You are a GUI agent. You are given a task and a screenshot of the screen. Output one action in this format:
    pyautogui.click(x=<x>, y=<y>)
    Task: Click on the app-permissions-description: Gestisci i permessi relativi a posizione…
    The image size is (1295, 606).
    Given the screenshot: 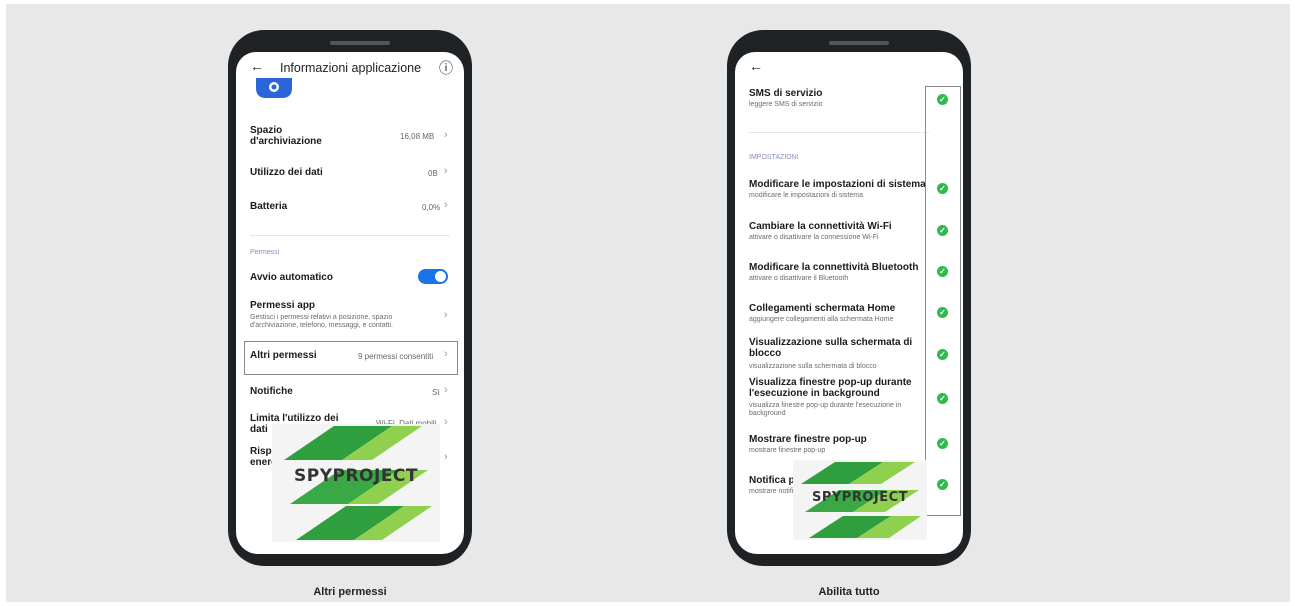 What is the action you would take?
    pyautogui.click(x=321, y=321)
    